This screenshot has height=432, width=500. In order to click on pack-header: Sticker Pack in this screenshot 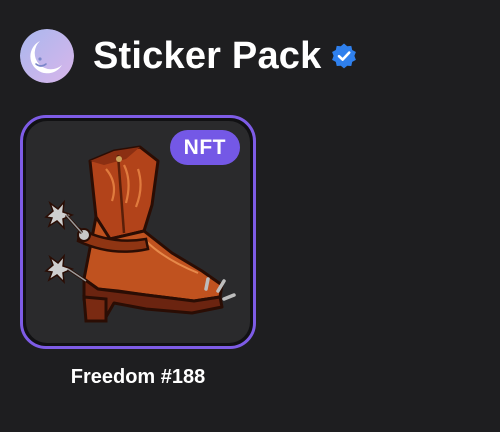, I will do `click(189, 56)`.